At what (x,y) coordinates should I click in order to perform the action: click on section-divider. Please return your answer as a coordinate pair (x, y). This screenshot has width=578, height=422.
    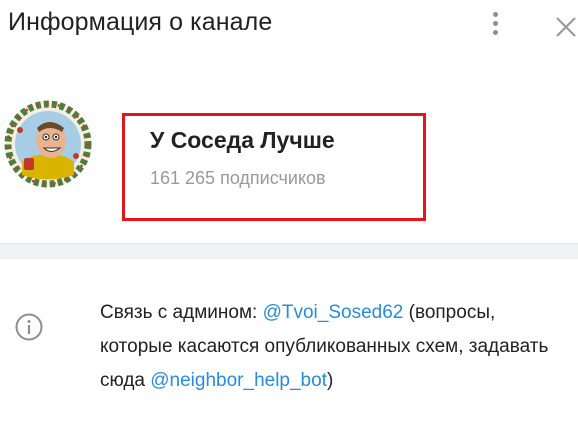
    Looking at the image, I should click on (289, 251).